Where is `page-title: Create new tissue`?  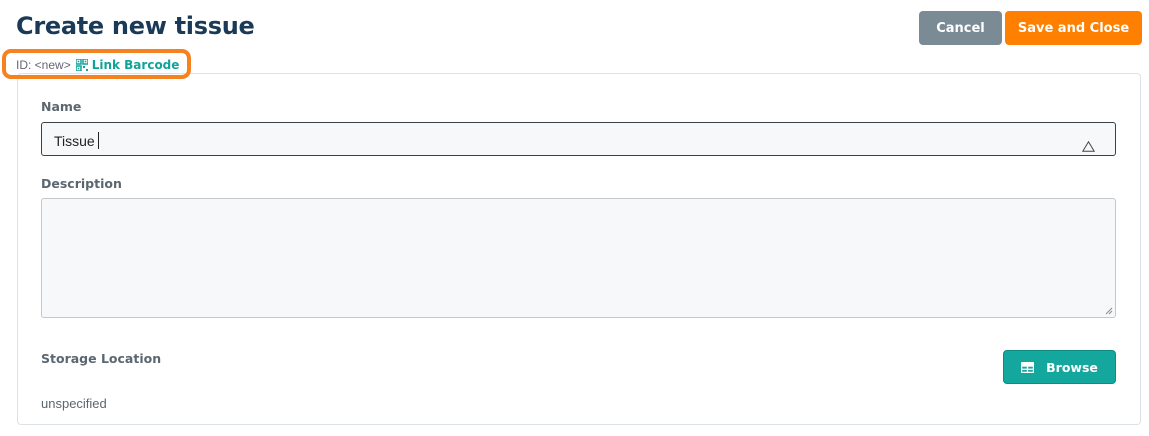 page-title: Create new tissue is located at coordinates (135, 26).